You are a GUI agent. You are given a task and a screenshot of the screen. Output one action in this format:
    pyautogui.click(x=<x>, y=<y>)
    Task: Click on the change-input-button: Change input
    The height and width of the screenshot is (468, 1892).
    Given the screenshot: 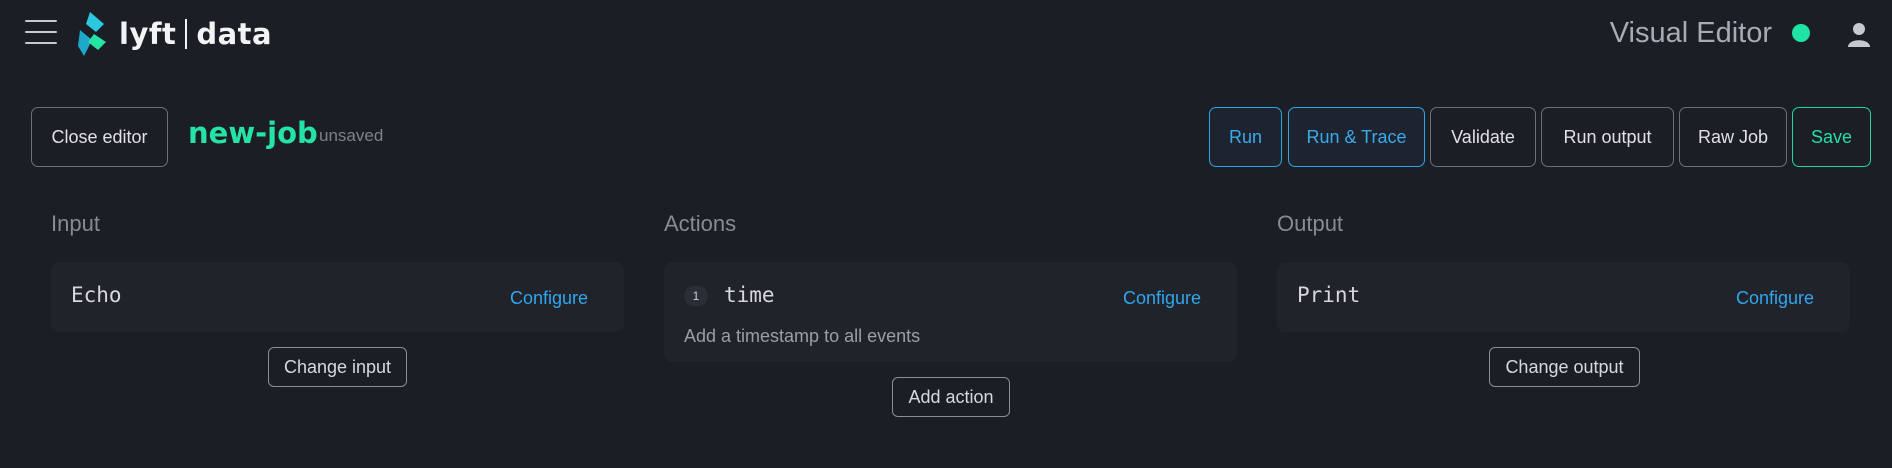 What is the action you would take?
    pyautogui.click(x=337, y=367)
    